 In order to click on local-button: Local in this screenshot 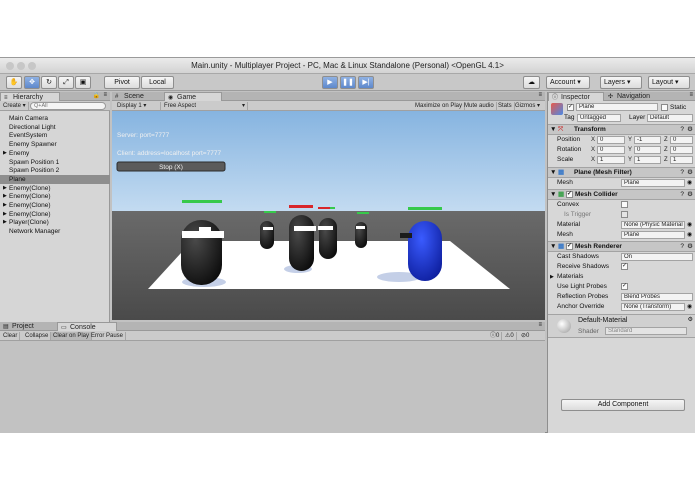, I will do `click(157, 82)`.